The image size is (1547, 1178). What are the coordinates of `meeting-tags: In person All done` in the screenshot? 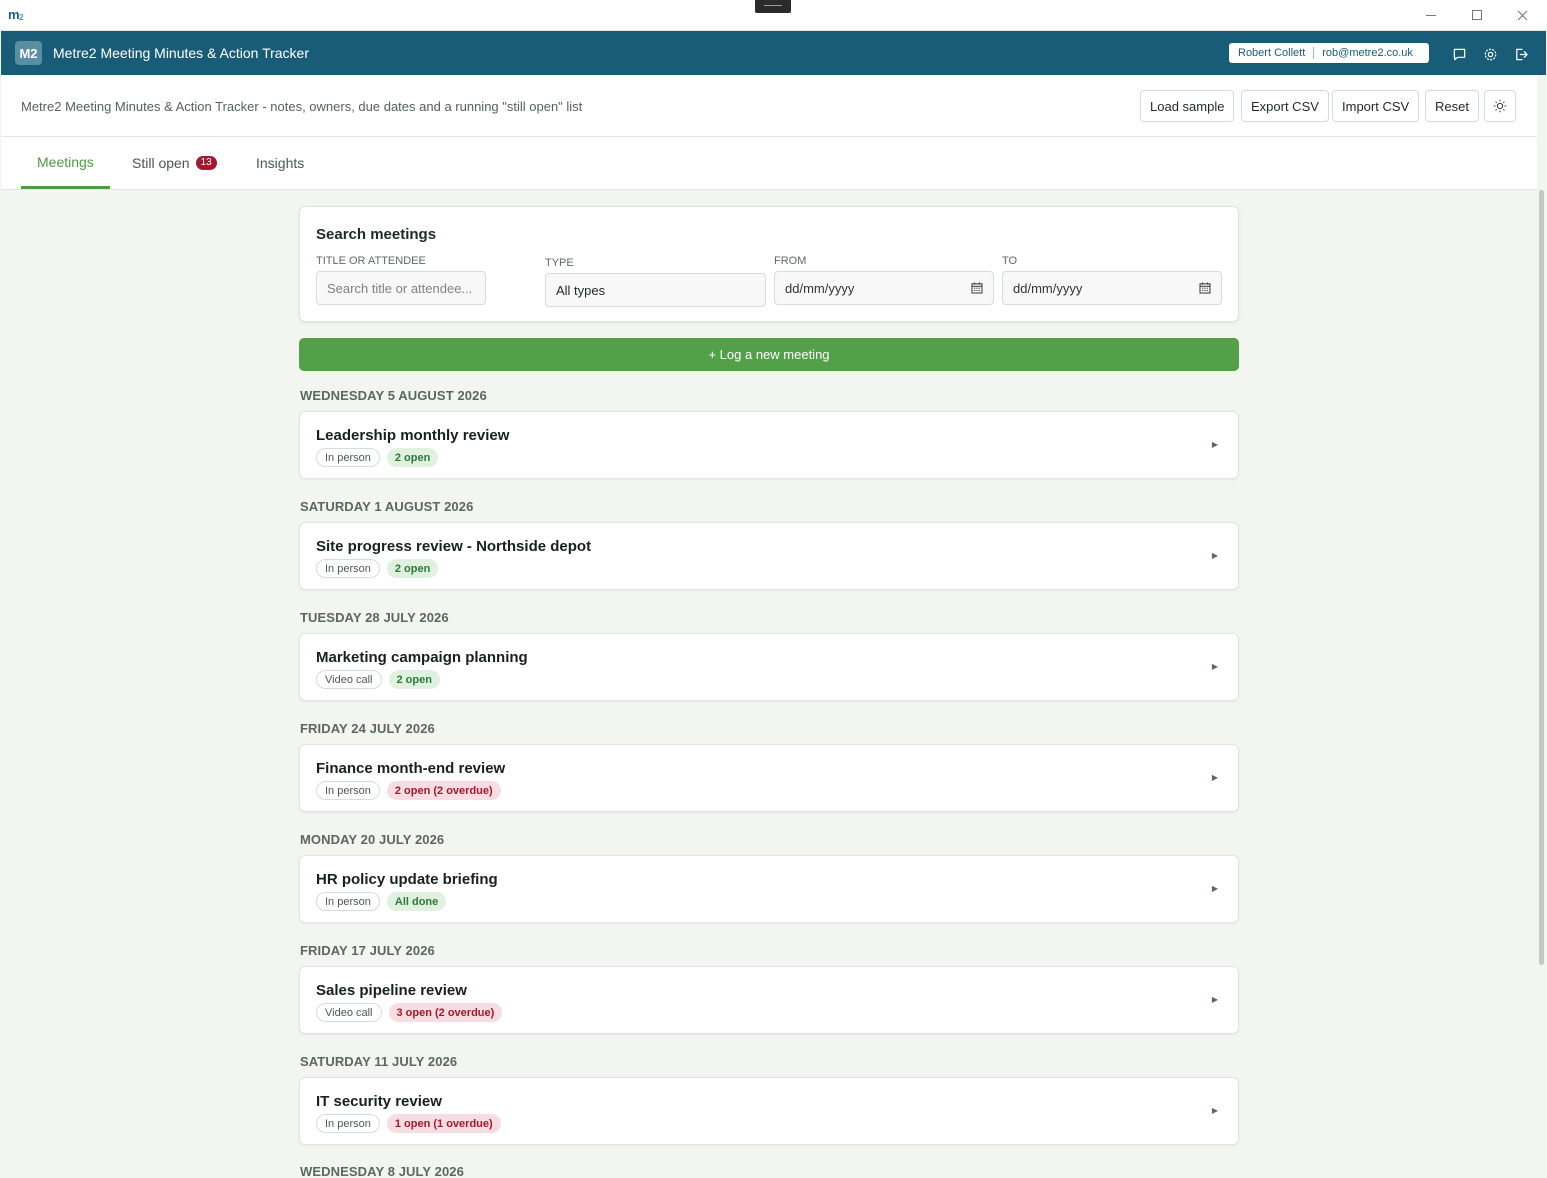 It's located at (381, 901).